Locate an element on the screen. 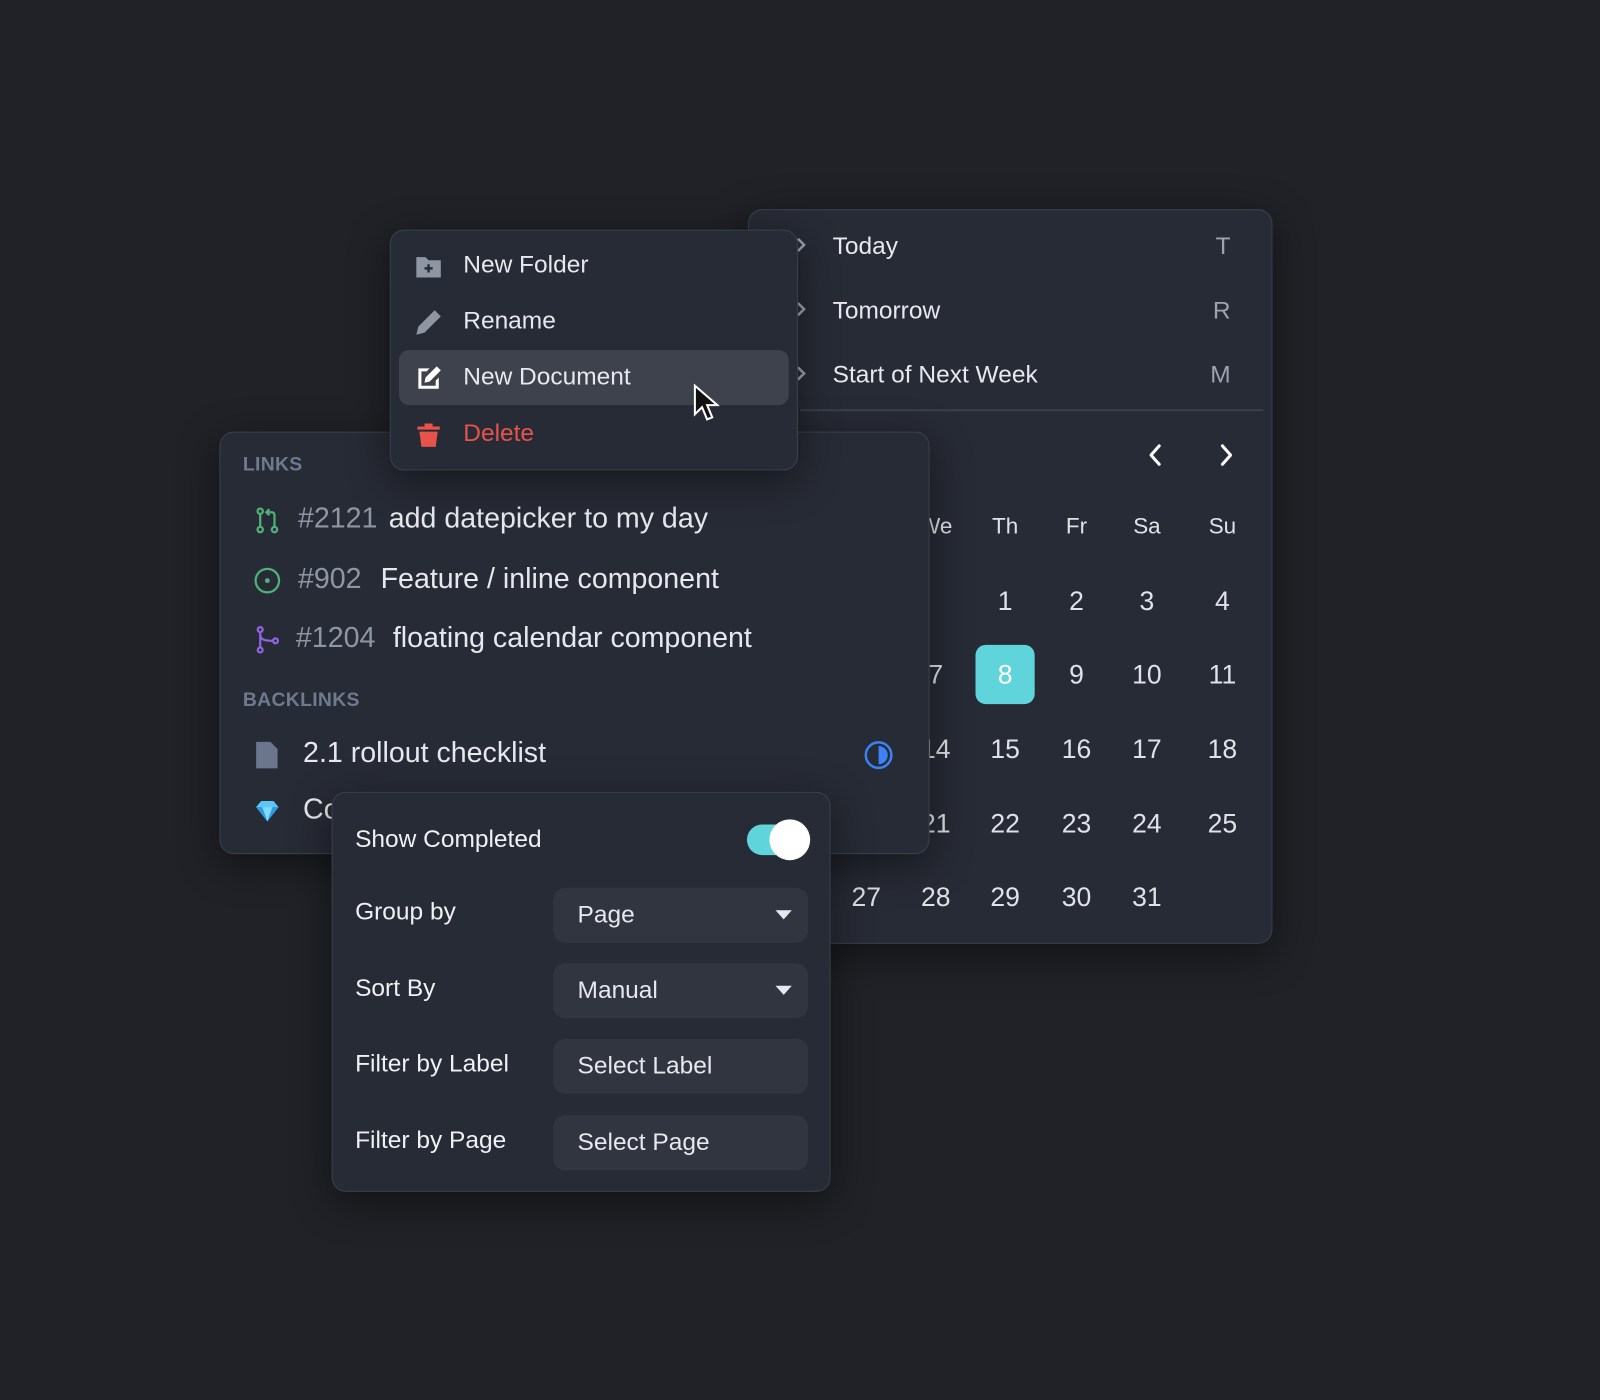 Image resolution: width=1600 pixels, height=1400 pixels. backlink-title: 2.1 rollout checklist is located at coordinates (425, 752).